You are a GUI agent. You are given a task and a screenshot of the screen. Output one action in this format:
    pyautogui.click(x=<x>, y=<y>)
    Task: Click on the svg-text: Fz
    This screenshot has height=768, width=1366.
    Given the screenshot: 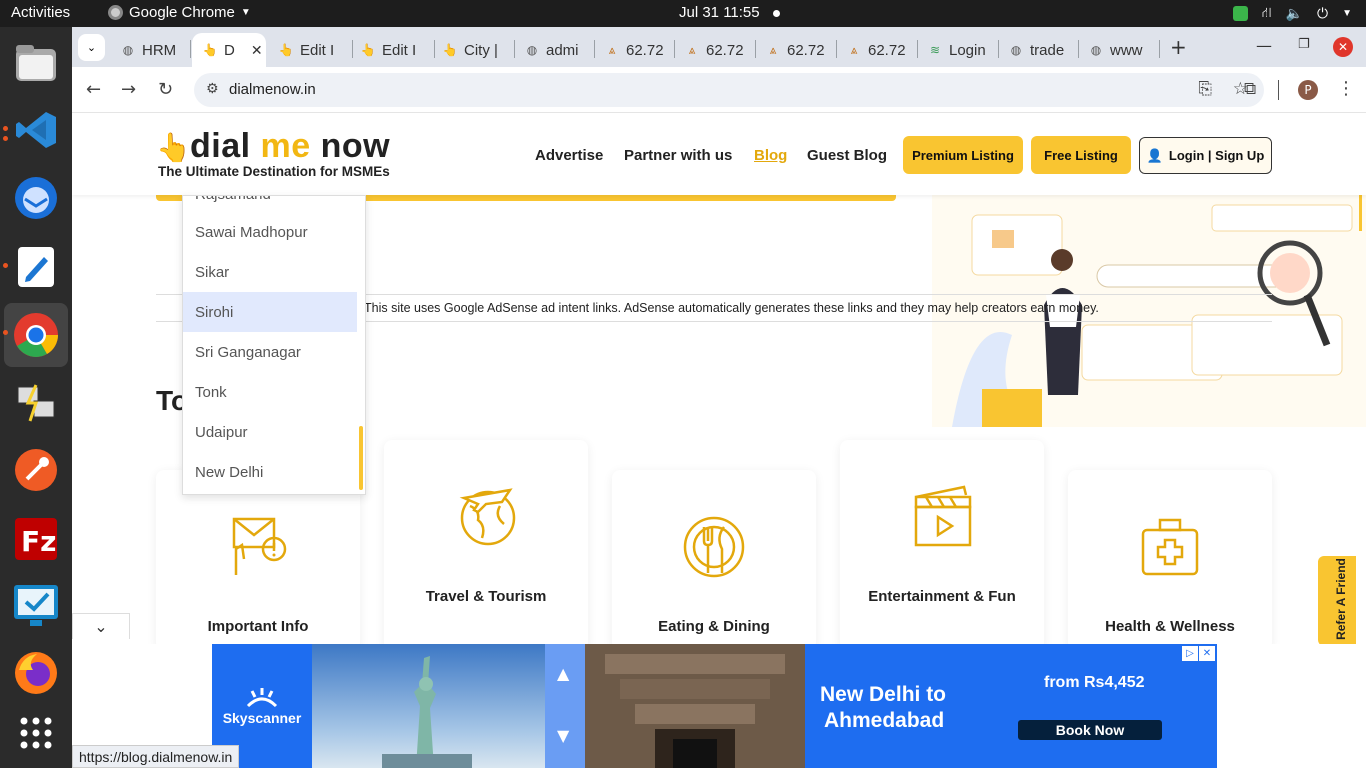 What is the action you would take?
    pyautogui.click(x=38, y=541)
    